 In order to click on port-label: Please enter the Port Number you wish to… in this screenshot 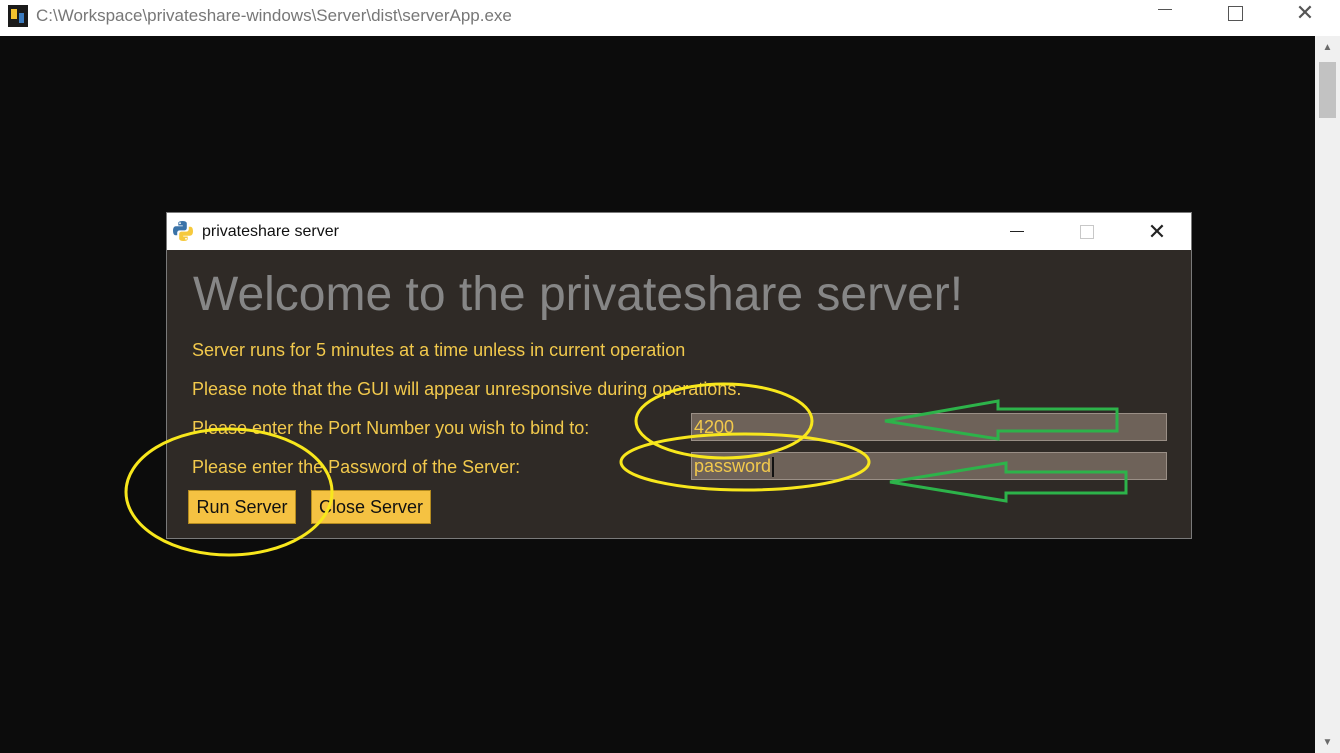, I will do `click(391, 428)`.